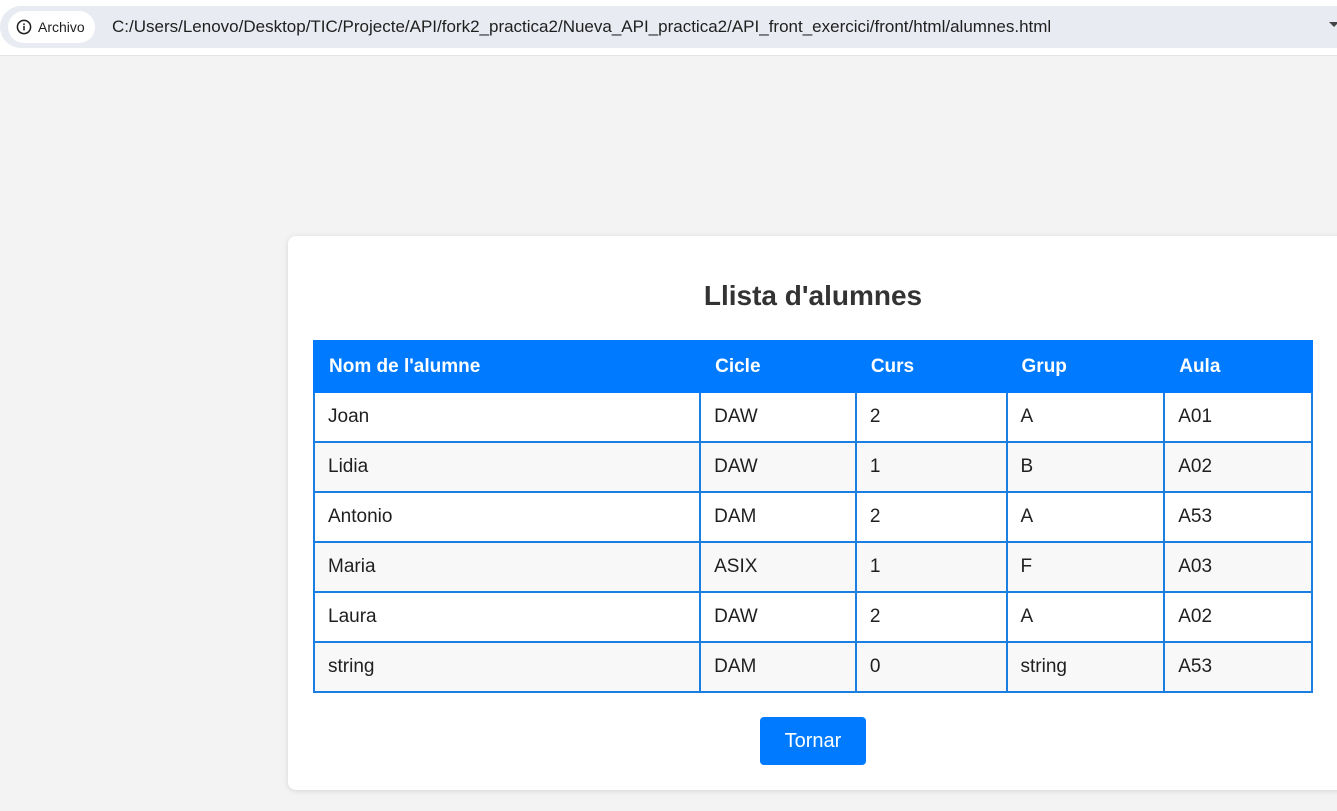 Image resolution: width=1337 pixels, height=811 pixels. I want to click on info-icon, so click(24, 27).